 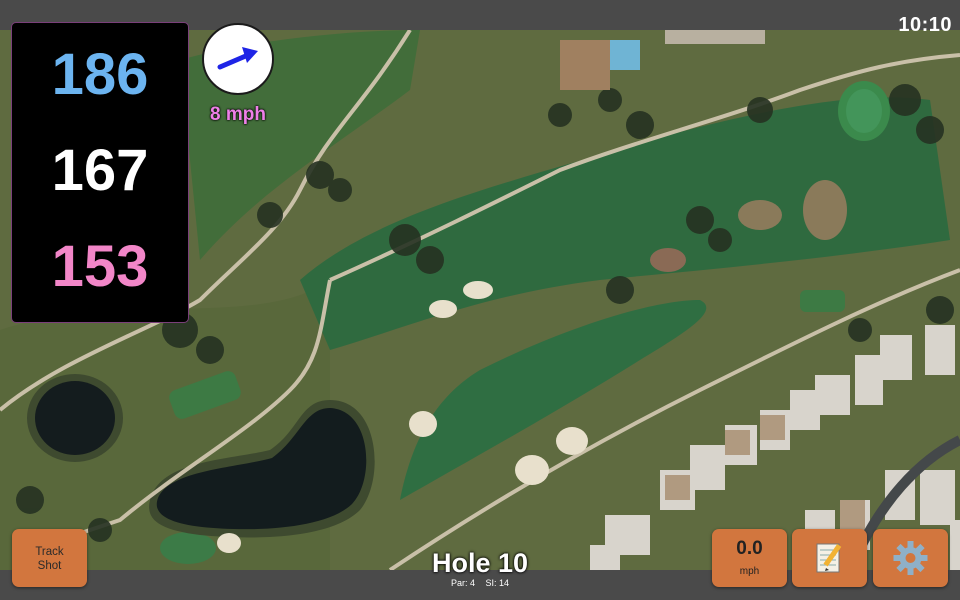 I want to click on hole-stroke-index: SI: 14, so click(x=497, y=583).